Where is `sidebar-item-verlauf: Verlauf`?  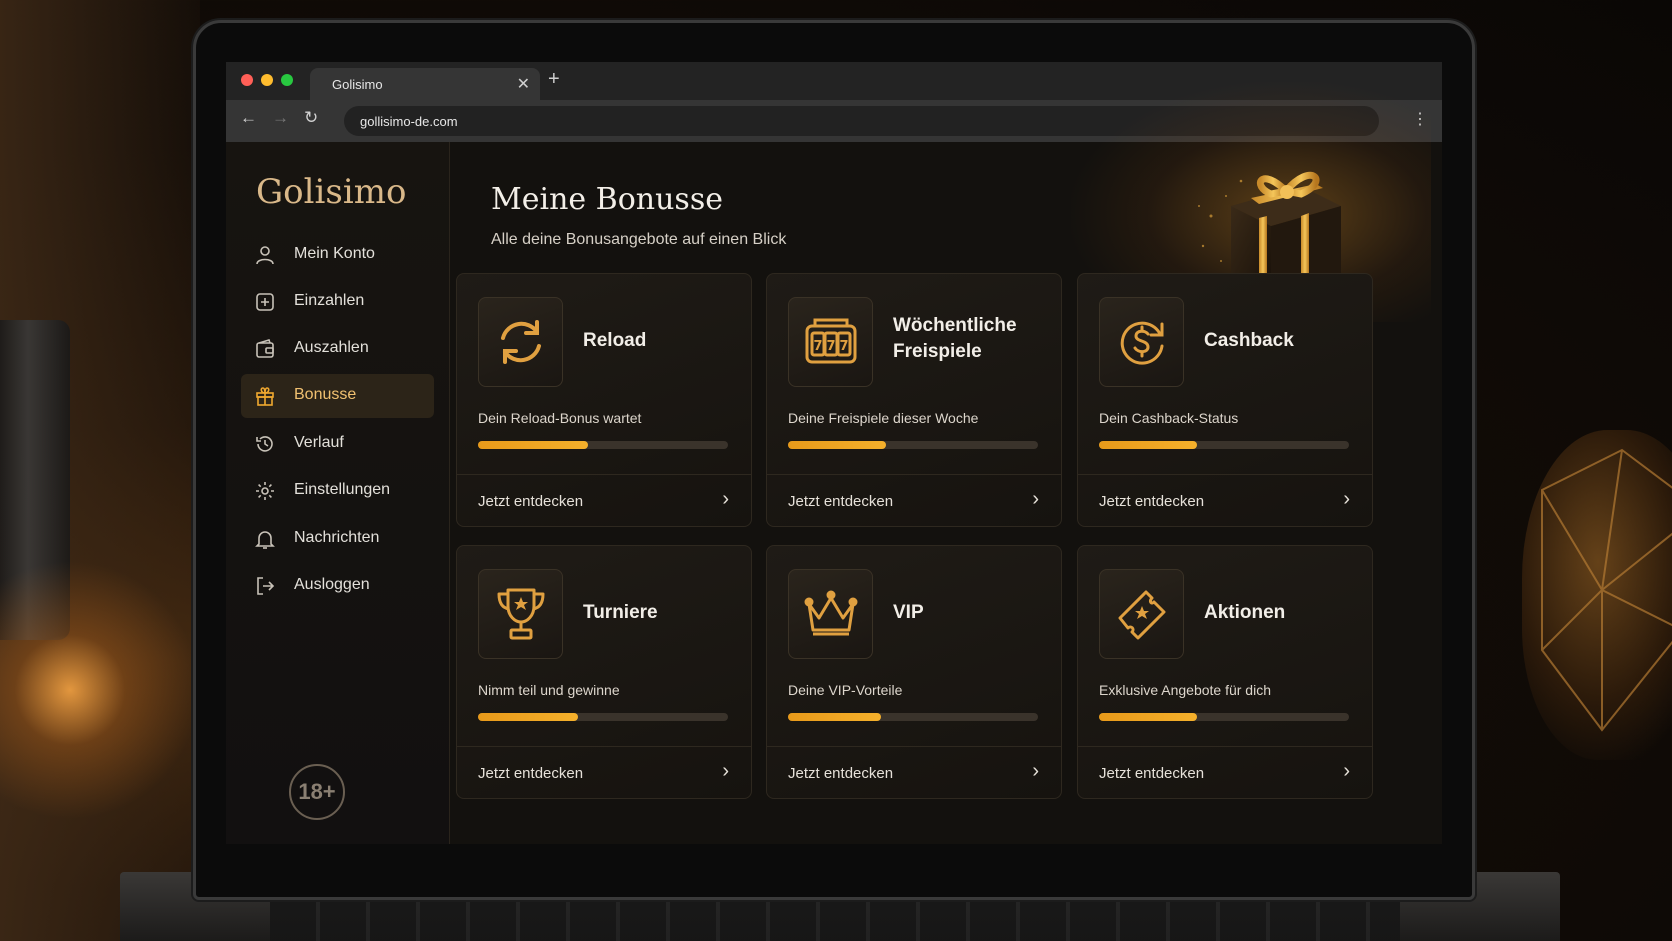 sidebar-item-verlauf: Verlauf is located at coordinates (337, 444).